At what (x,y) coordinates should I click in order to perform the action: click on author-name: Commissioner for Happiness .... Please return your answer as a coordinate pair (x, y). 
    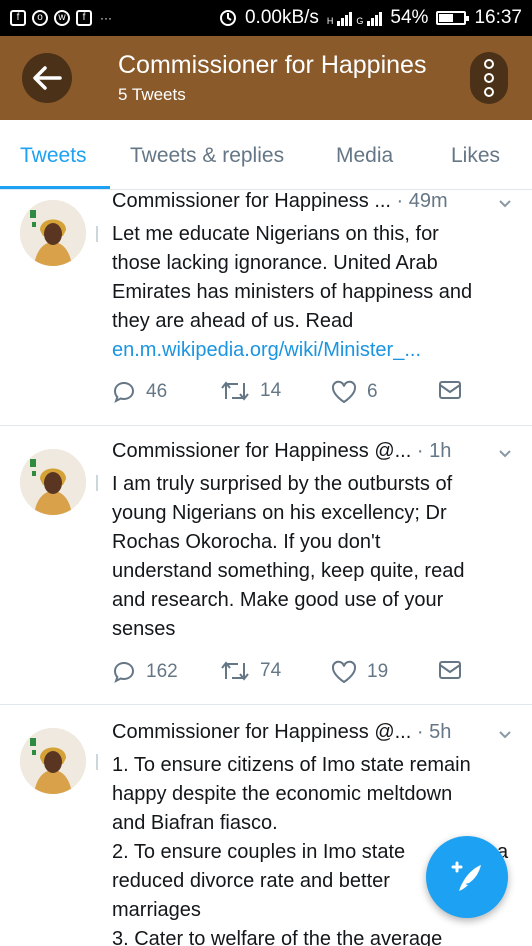
    Looking at the image, I should click on (251, 201).